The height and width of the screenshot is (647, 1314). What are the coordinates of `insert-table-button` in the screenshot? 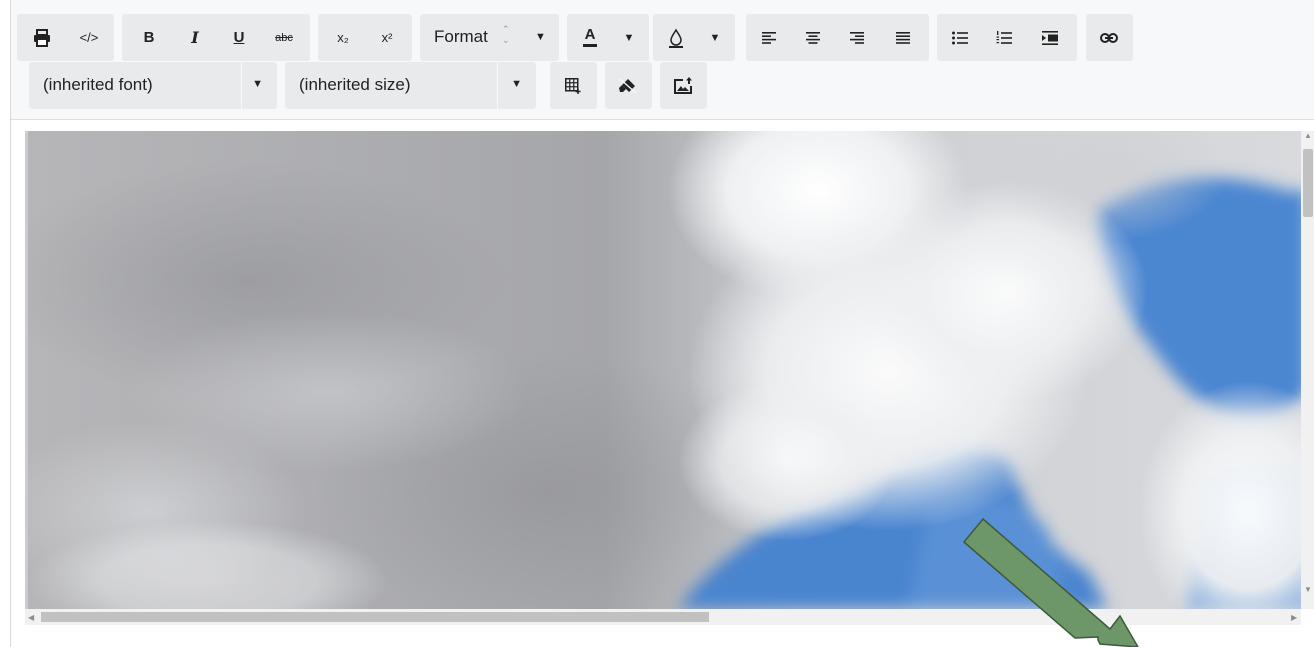 It's located at (573, 85).